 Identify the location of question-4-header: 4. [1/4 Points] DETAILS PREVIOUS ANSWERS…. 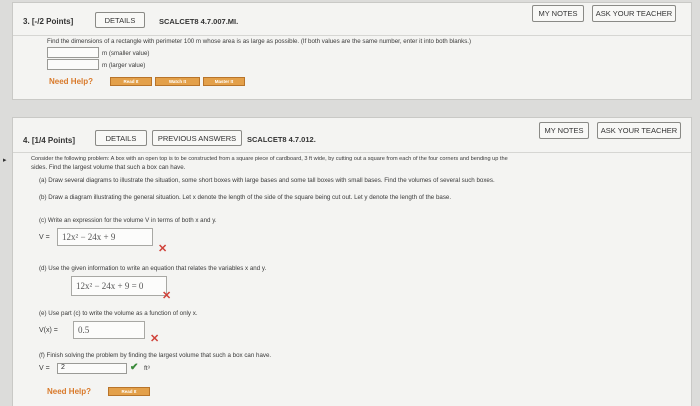
(352, 135).